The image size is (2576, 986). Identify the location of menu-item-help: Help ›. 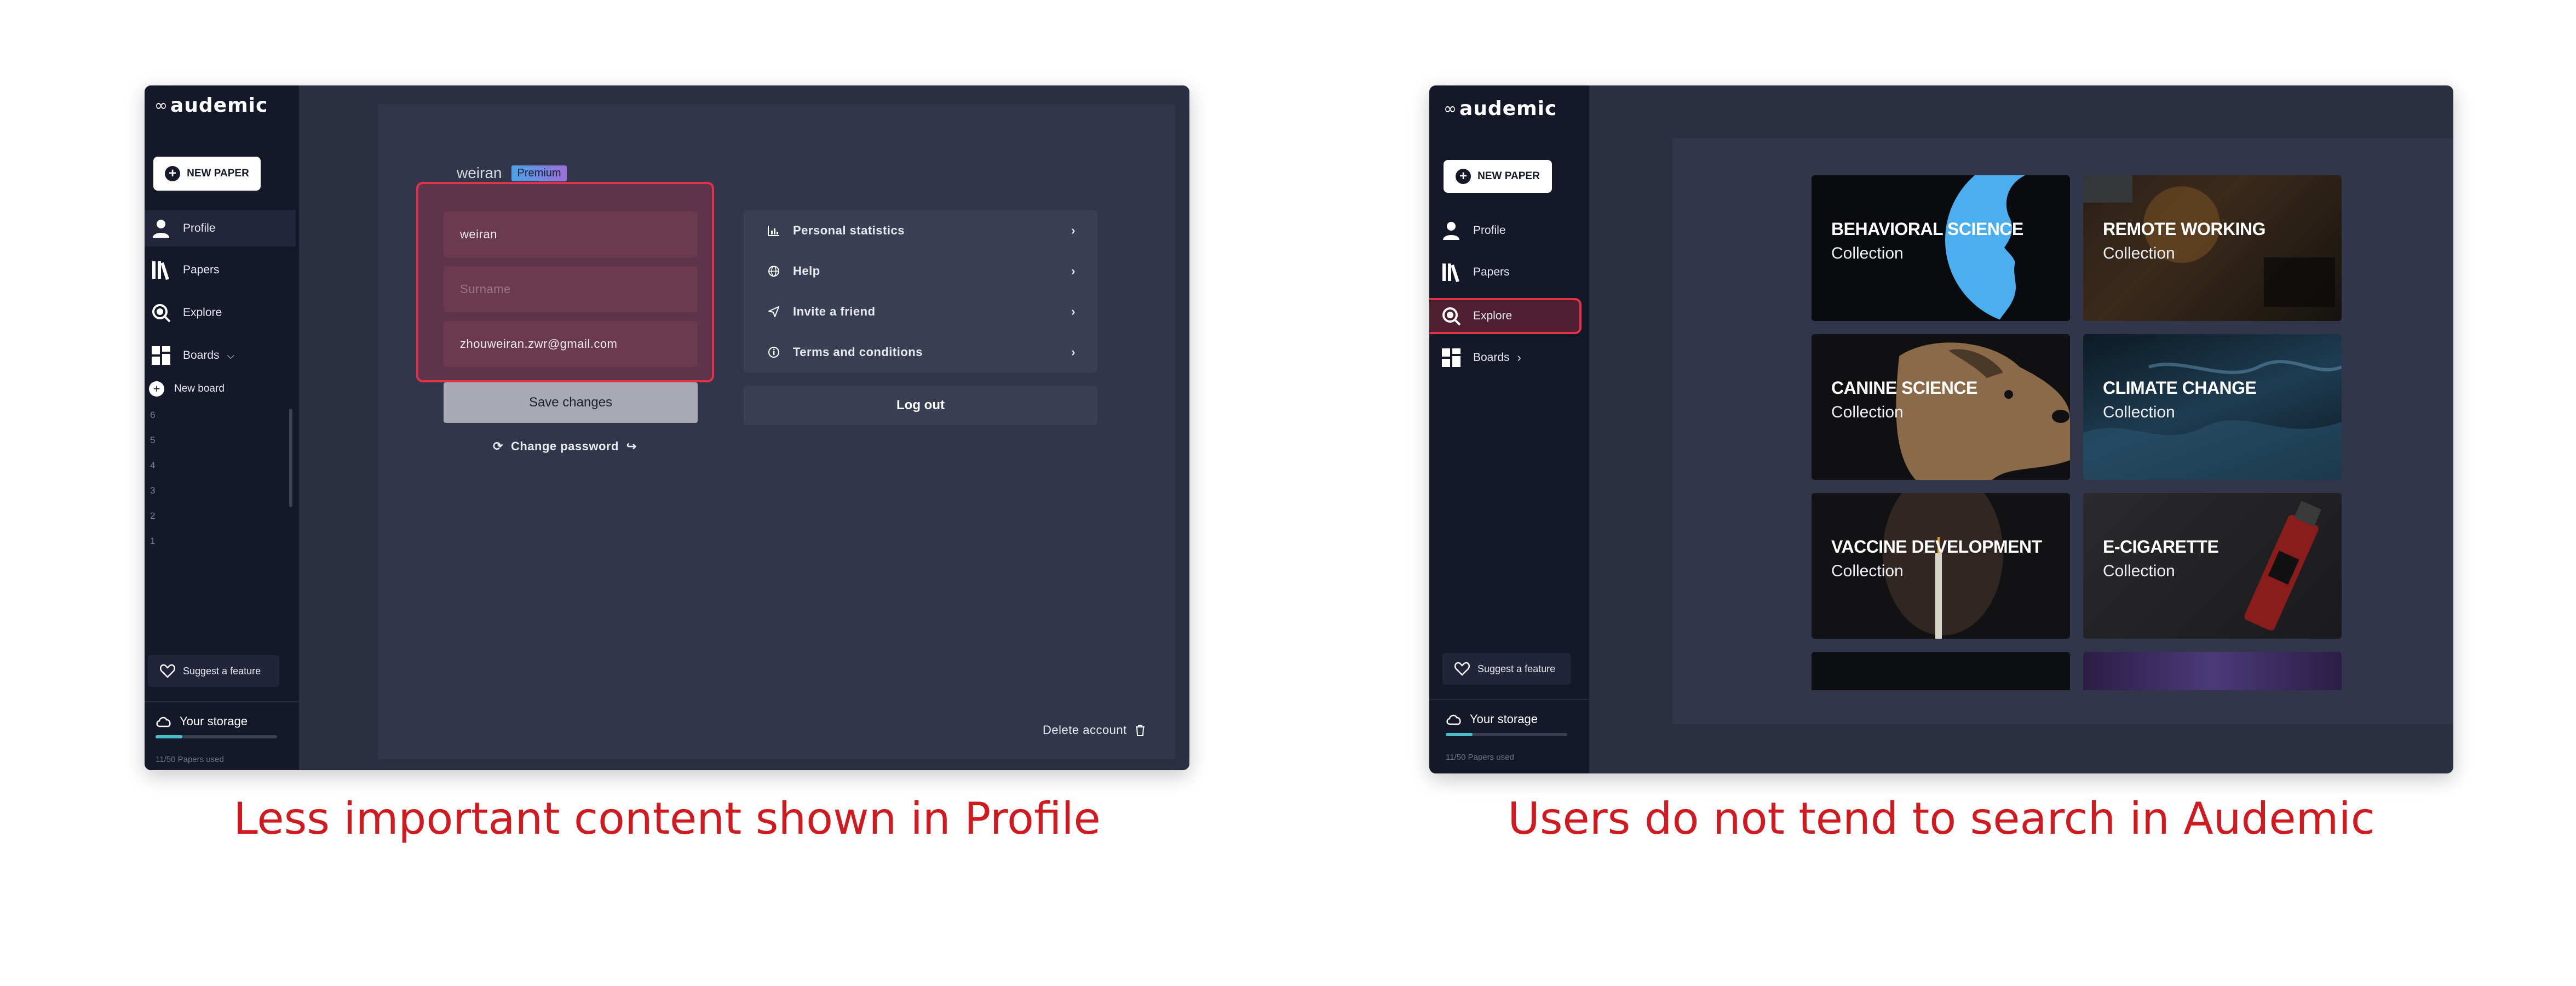
(920, 271).